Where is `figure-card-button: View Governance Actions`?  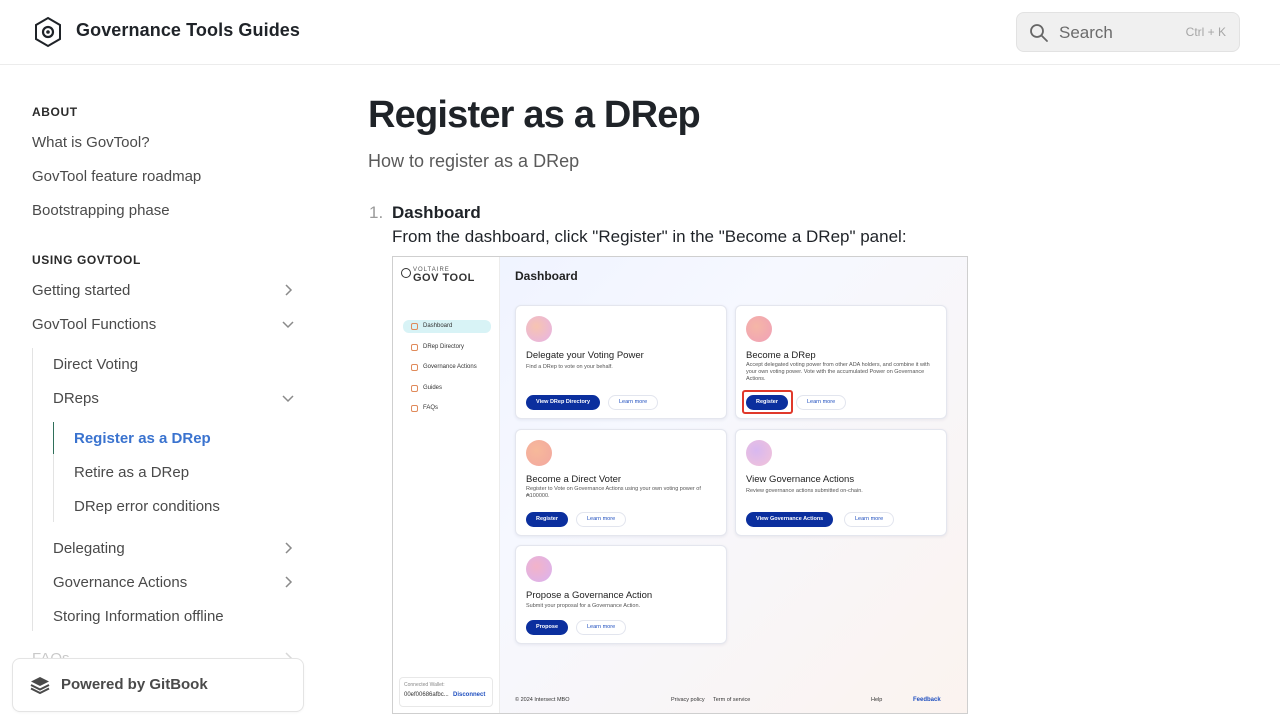
figure-card-button: View Governance Actions is located at coordinates (790, 519).